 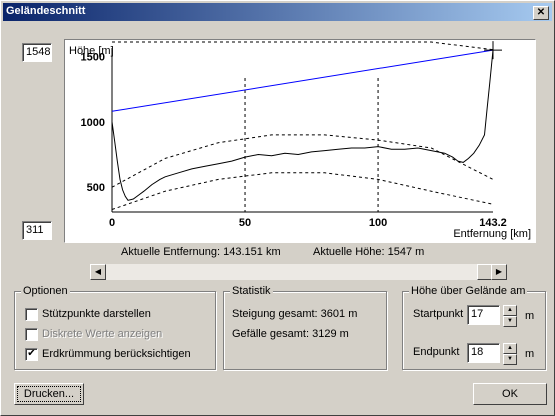 What do you see at coordinates (369, 252) in the screenshot?
I see `current-height-label: Aktuelle Höhe: 1547 m` at bounding box center [369, 252].